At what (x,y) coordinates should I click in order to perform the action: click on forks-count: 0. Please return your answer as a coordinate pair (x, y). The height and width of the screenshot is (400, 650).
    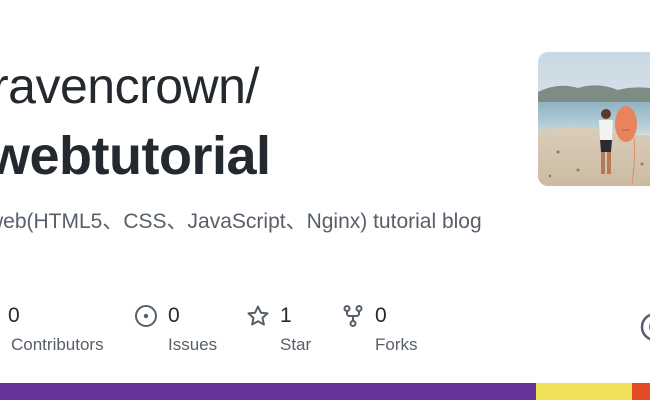
    Looking at the image, I should click on (381, 315).